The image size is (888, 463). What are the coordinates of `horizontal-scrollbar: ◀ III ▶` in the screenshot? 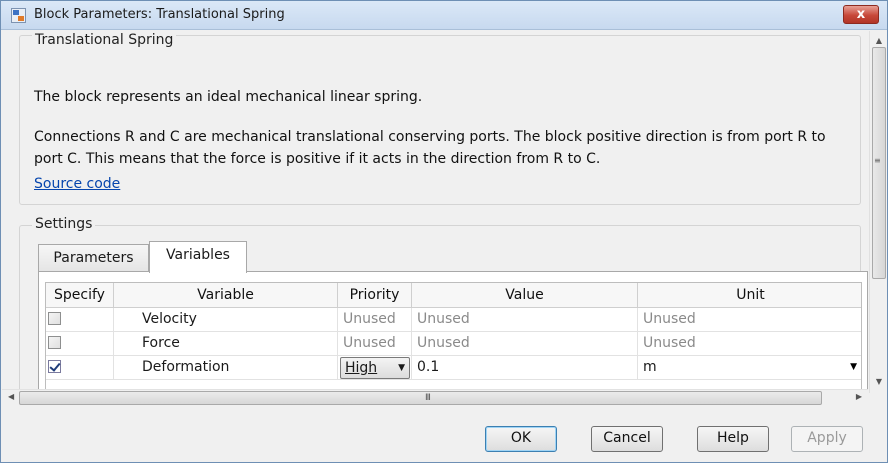 It's located at (435, 397).